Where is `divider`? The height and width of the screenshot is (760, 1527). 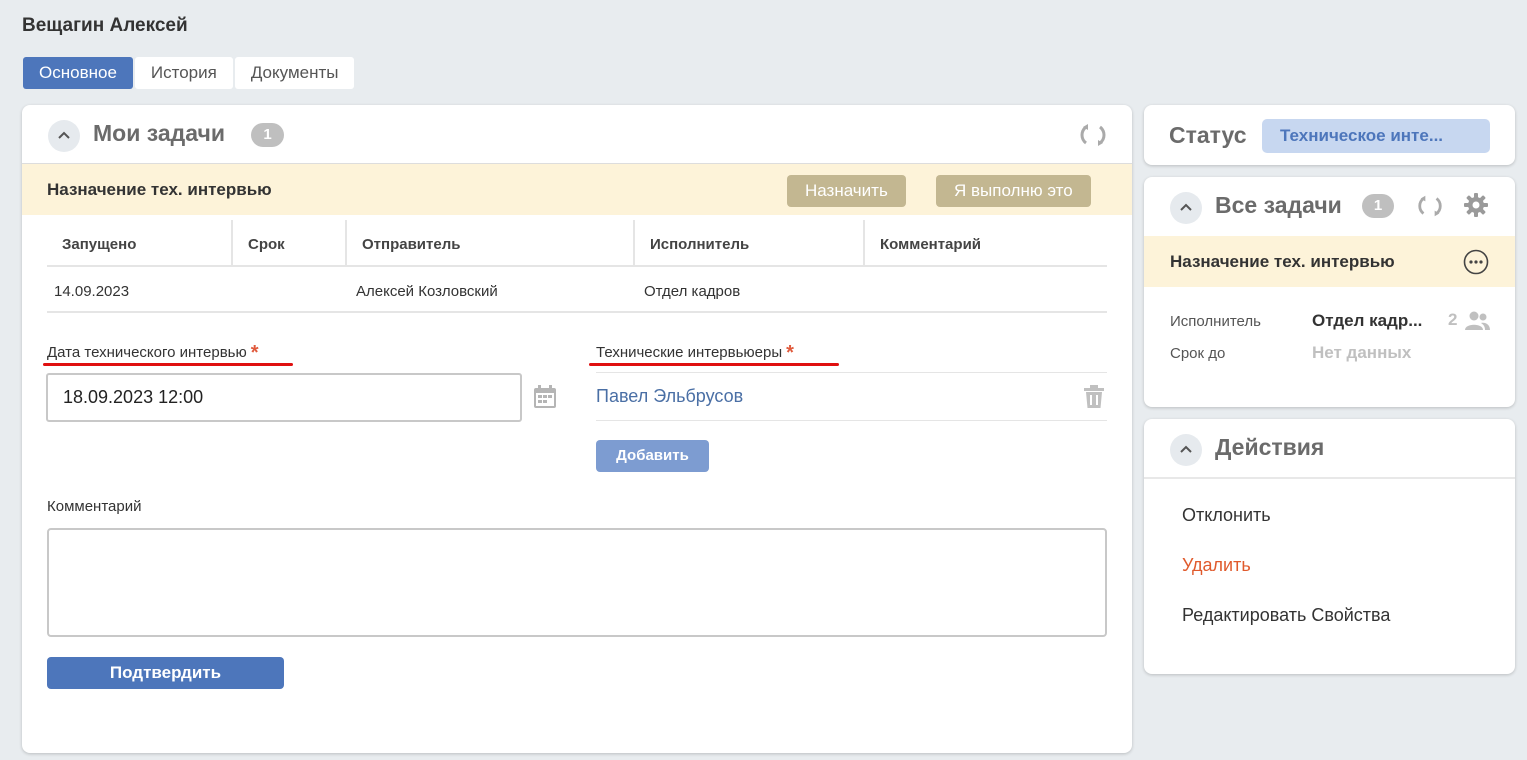 divider is located at coordinates (1329, 478).